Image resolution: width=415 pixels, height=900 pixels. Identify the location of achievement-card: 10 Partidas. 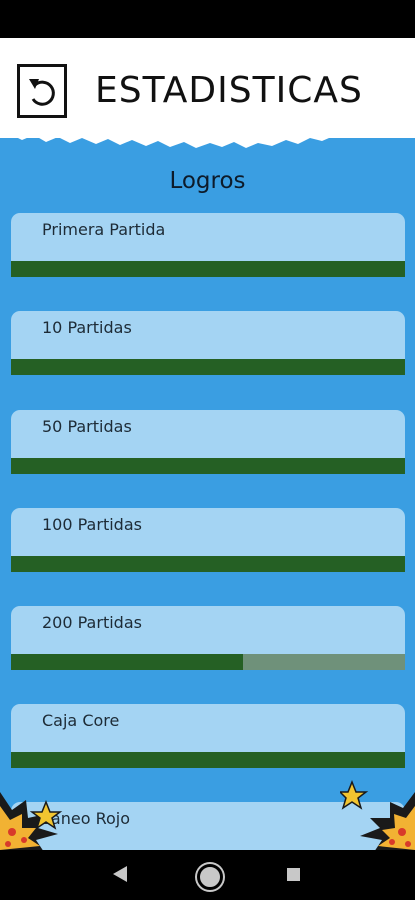
(208, 343).